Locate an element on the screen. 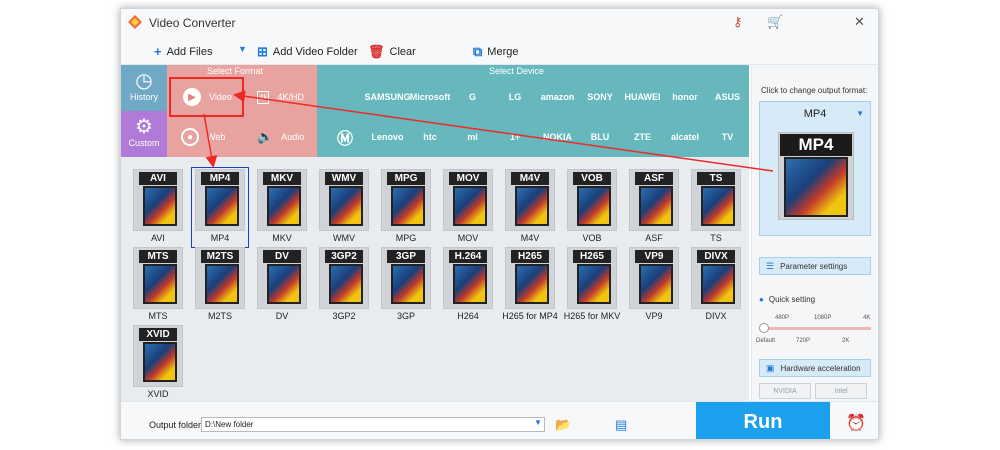 This screenshot has width=1000, height=450. format-tile-vob: VOB VOB is located at coordinates (592, 208).